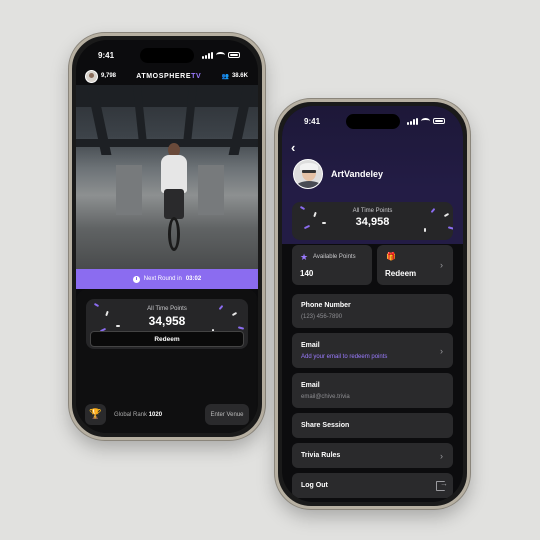 The image size is (540, 540). What do you see at coordinates (357, 174) in the screenshot?
I see `username: ArtVandeley` at bounding box center [357, 174].